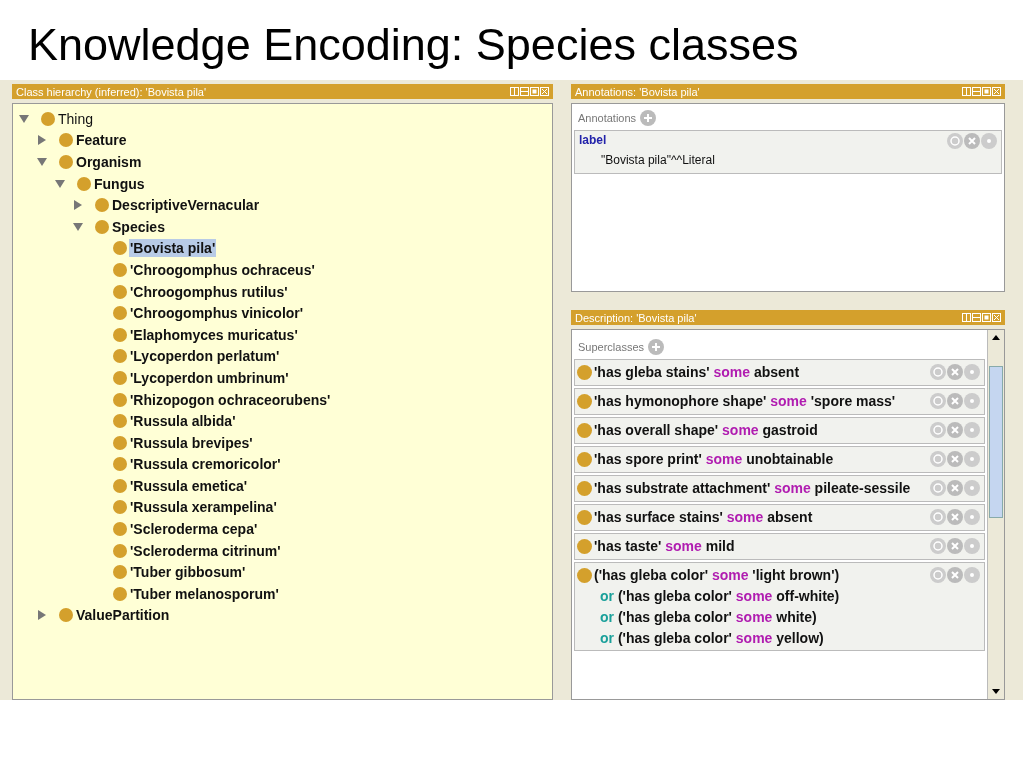  What do you see at coordinates (109, 162) in the screenshot?
I see `class-node: Organism` at bounding box center [109, 162].